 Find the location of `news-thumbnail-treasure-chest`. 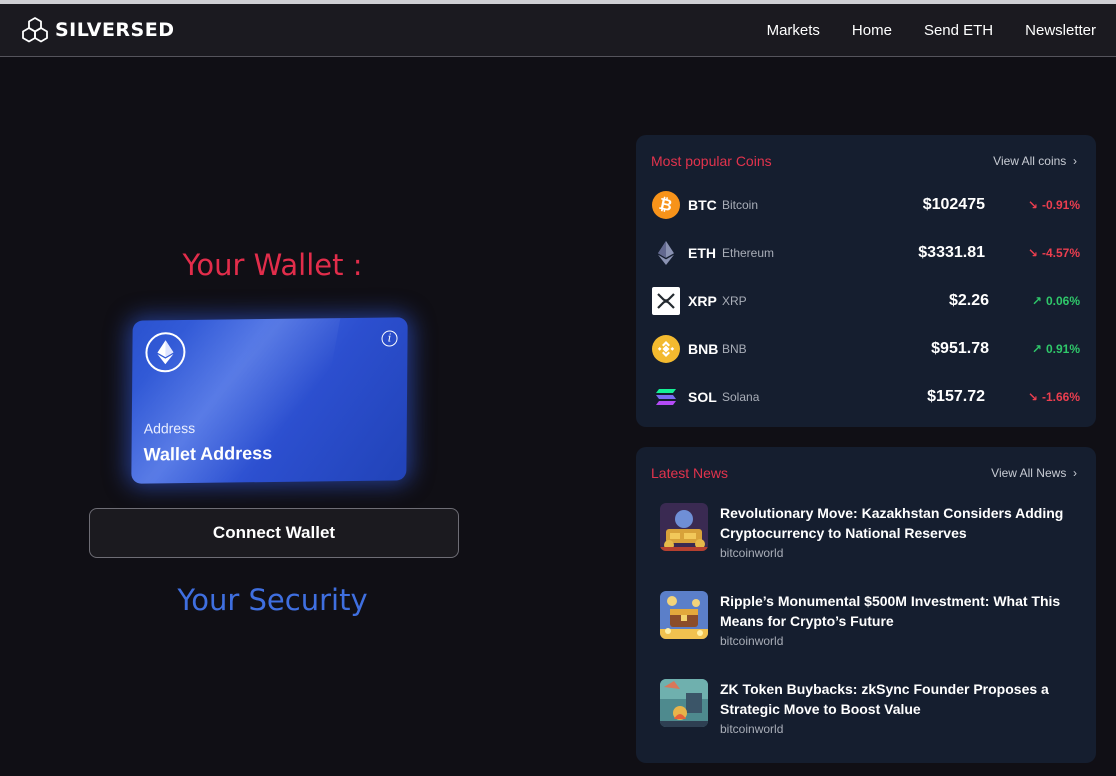

news-thumbnail-treasure-chest is located at coordinates (684, 615).